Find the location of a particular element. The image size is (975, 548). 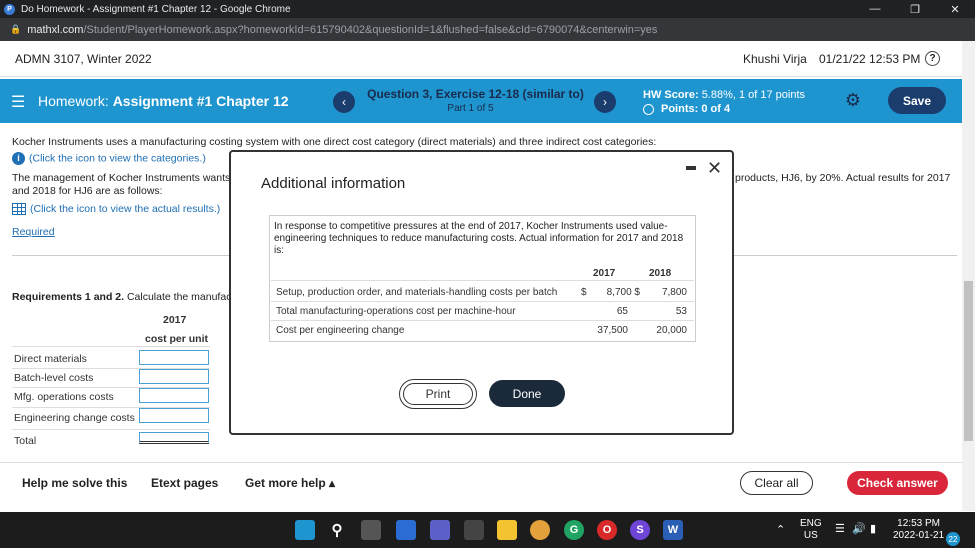

language-line1: ENG is located at coordinates (811, 523).